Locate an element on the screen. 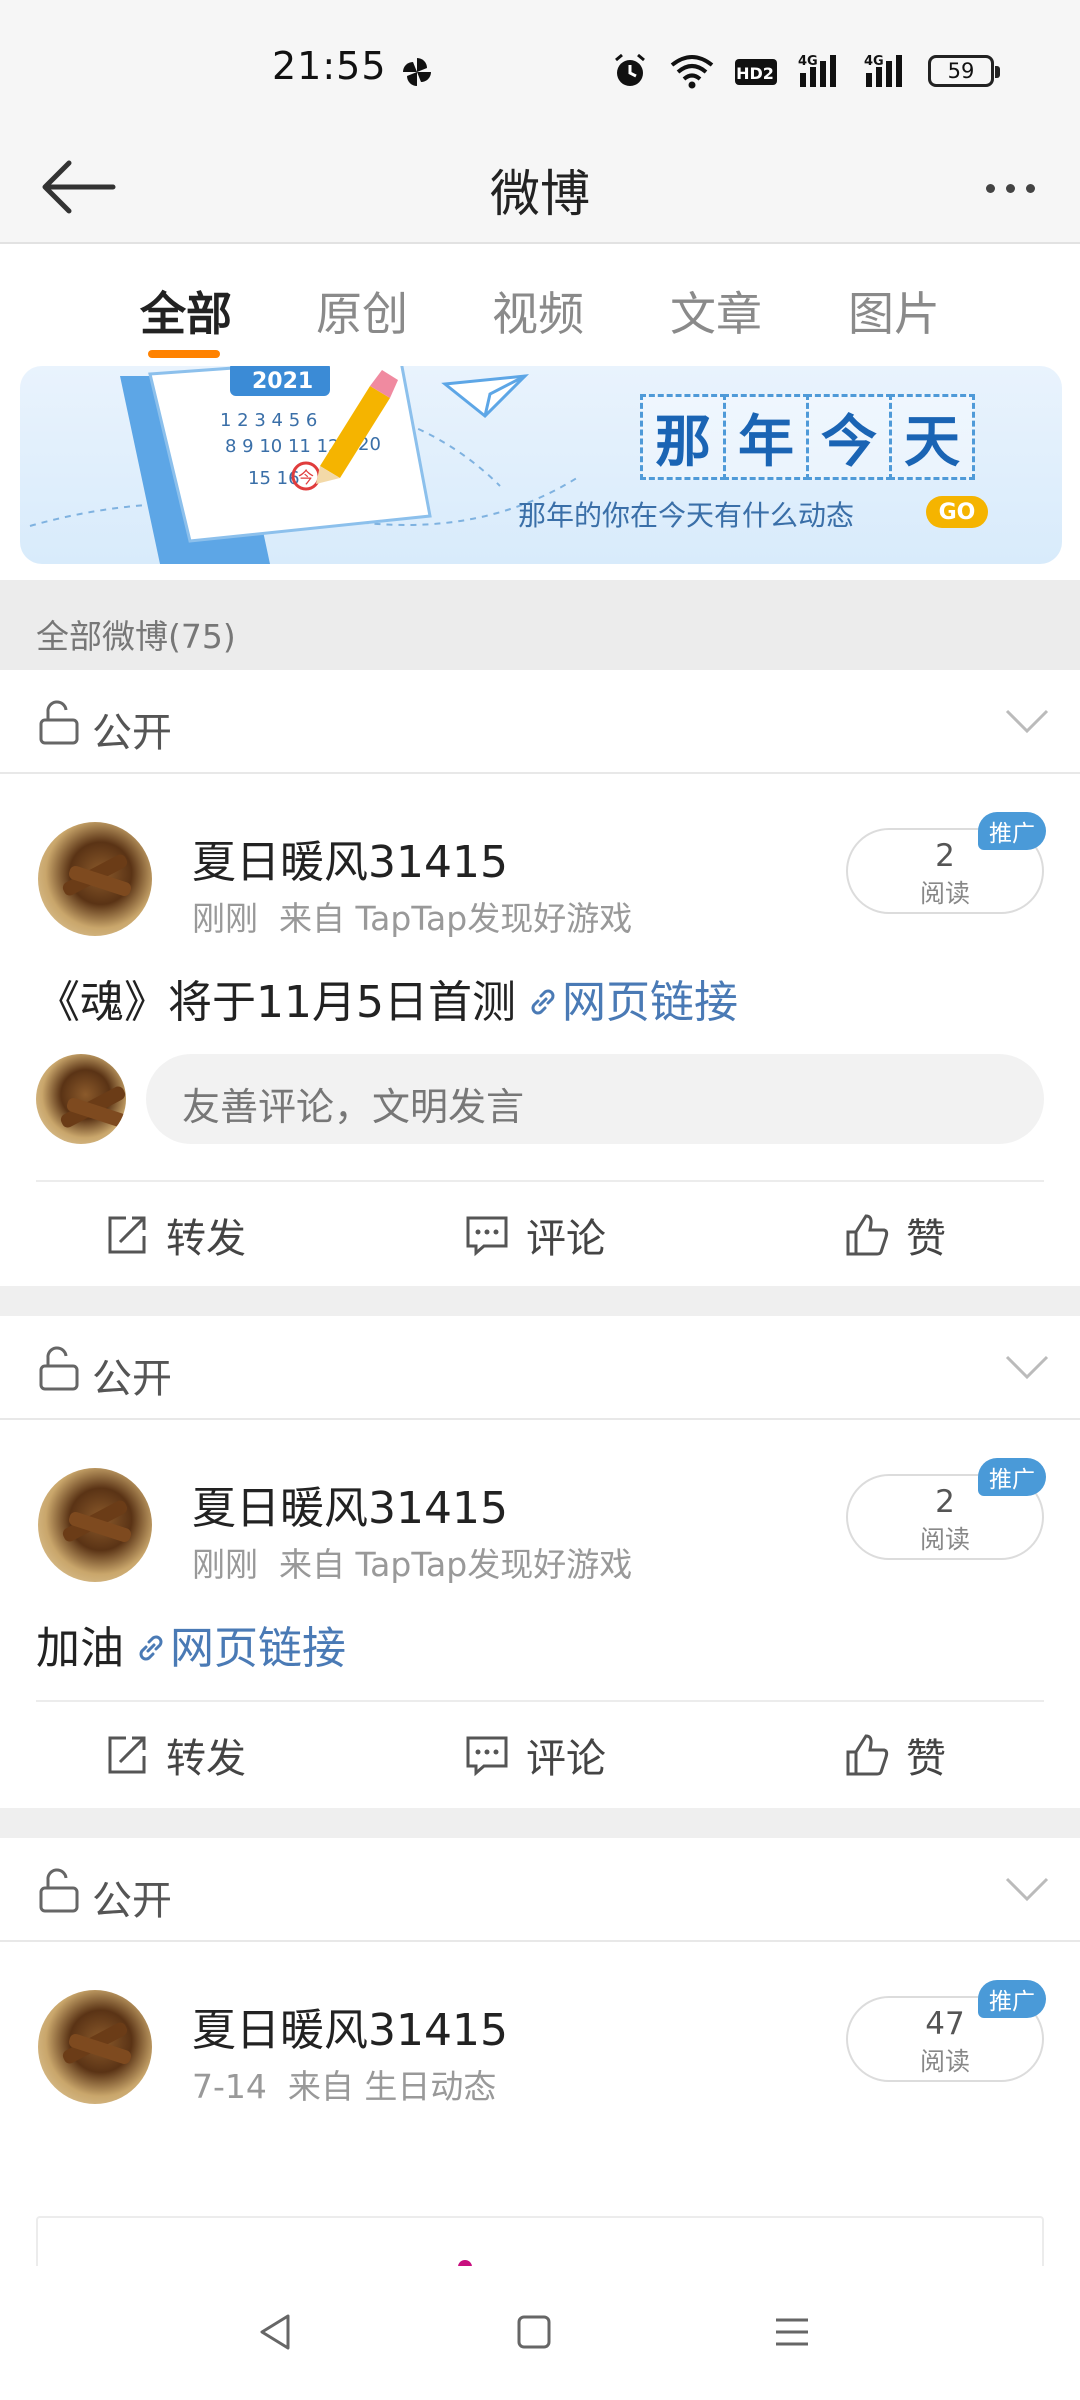  hd-icon: HD2 is located at coordinates (756, 72).